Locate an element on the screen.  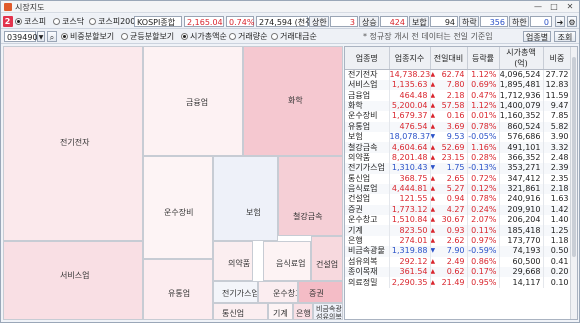
table-row: 운수창고 1,510.84 ▲ 30.67 2.07% 206,204 1.40 is located at coordinates (458, 220).